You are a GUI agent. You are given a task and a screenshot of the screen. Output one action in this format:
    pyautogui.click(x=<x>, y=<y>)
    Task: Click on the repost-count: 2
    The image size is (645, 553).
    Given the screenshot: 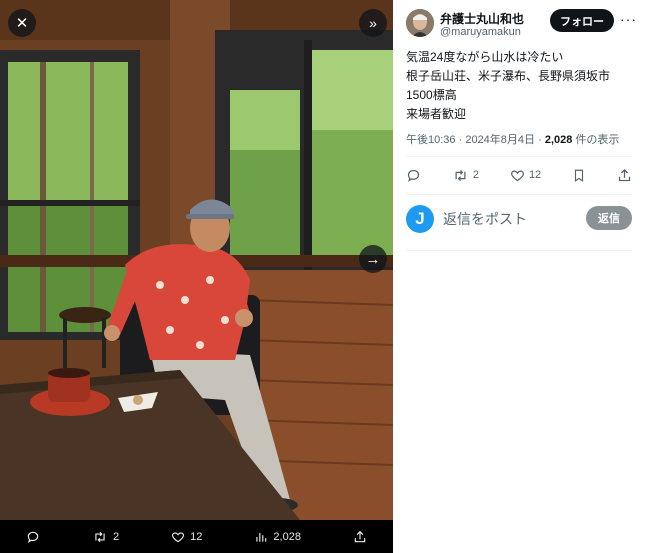 What is the action you would take?
    pyautogui.click(x=476, y=175)
    